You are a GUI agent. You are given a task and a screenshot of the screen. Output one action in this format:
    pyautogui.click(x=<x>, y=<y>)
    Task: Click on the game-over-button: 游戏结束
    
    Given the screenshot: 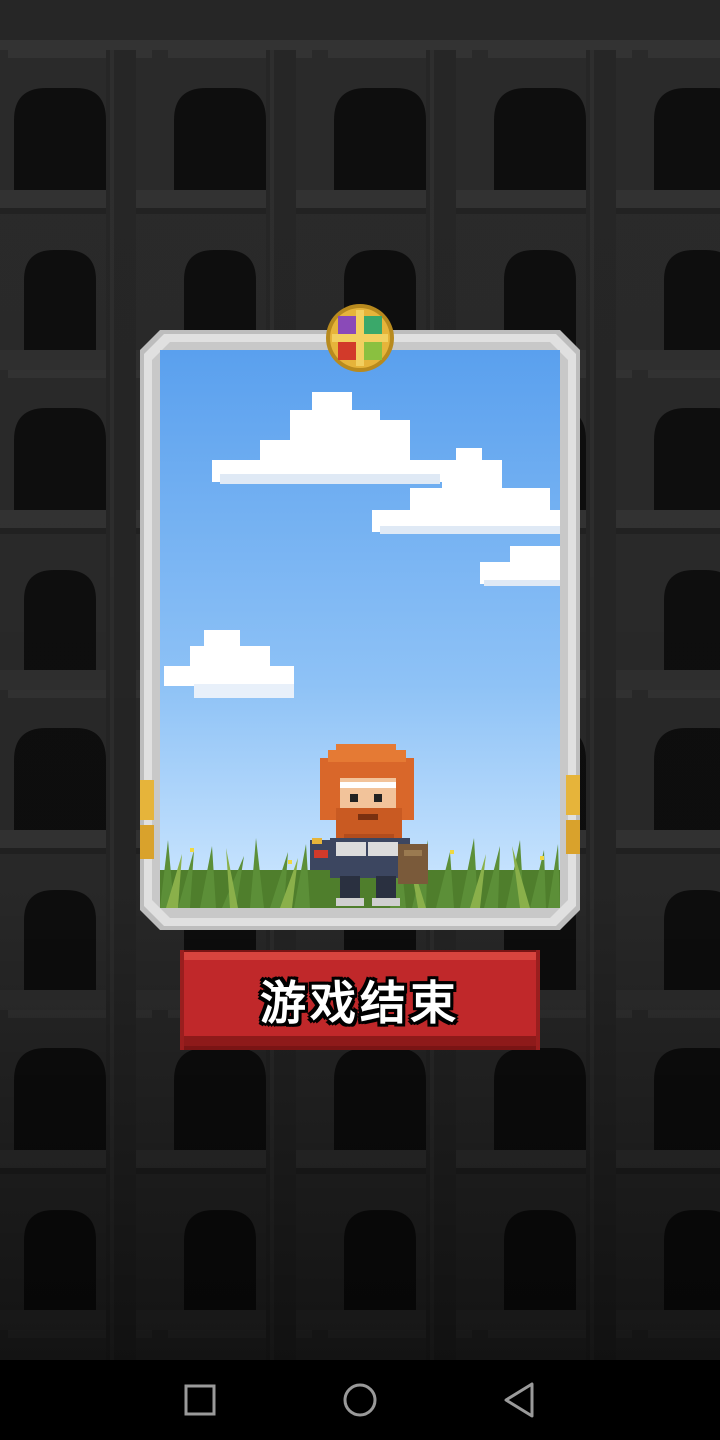 What is the action you would take?
    pyautogui.click(x=360, y=1000)
    